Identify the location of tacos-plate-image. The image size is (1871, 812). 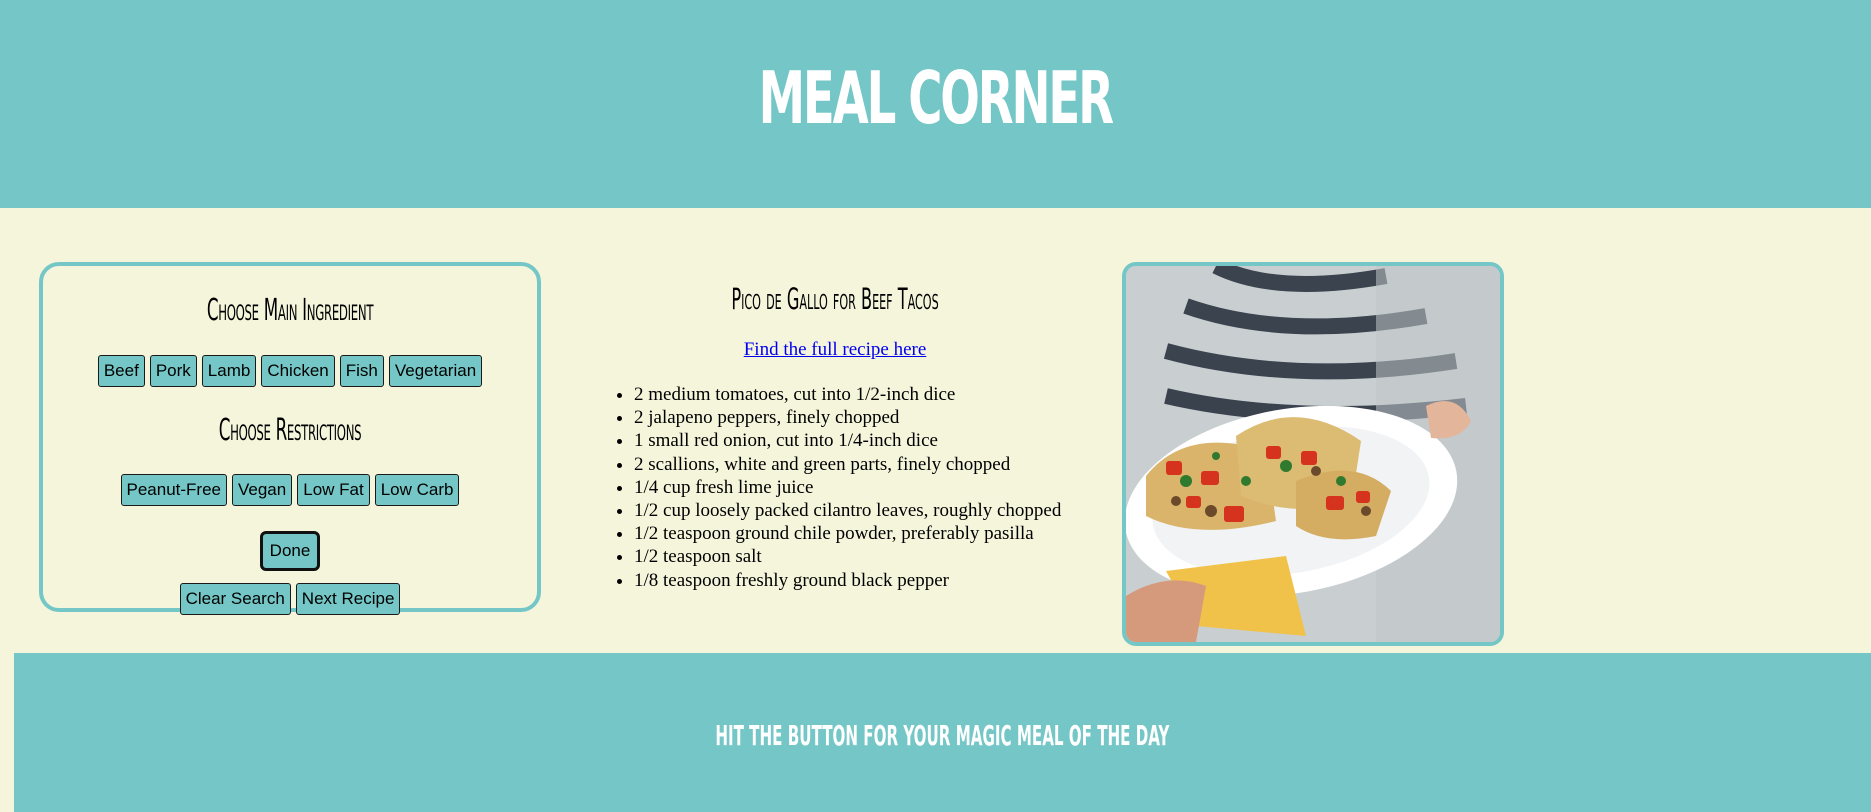
(1313, 454).